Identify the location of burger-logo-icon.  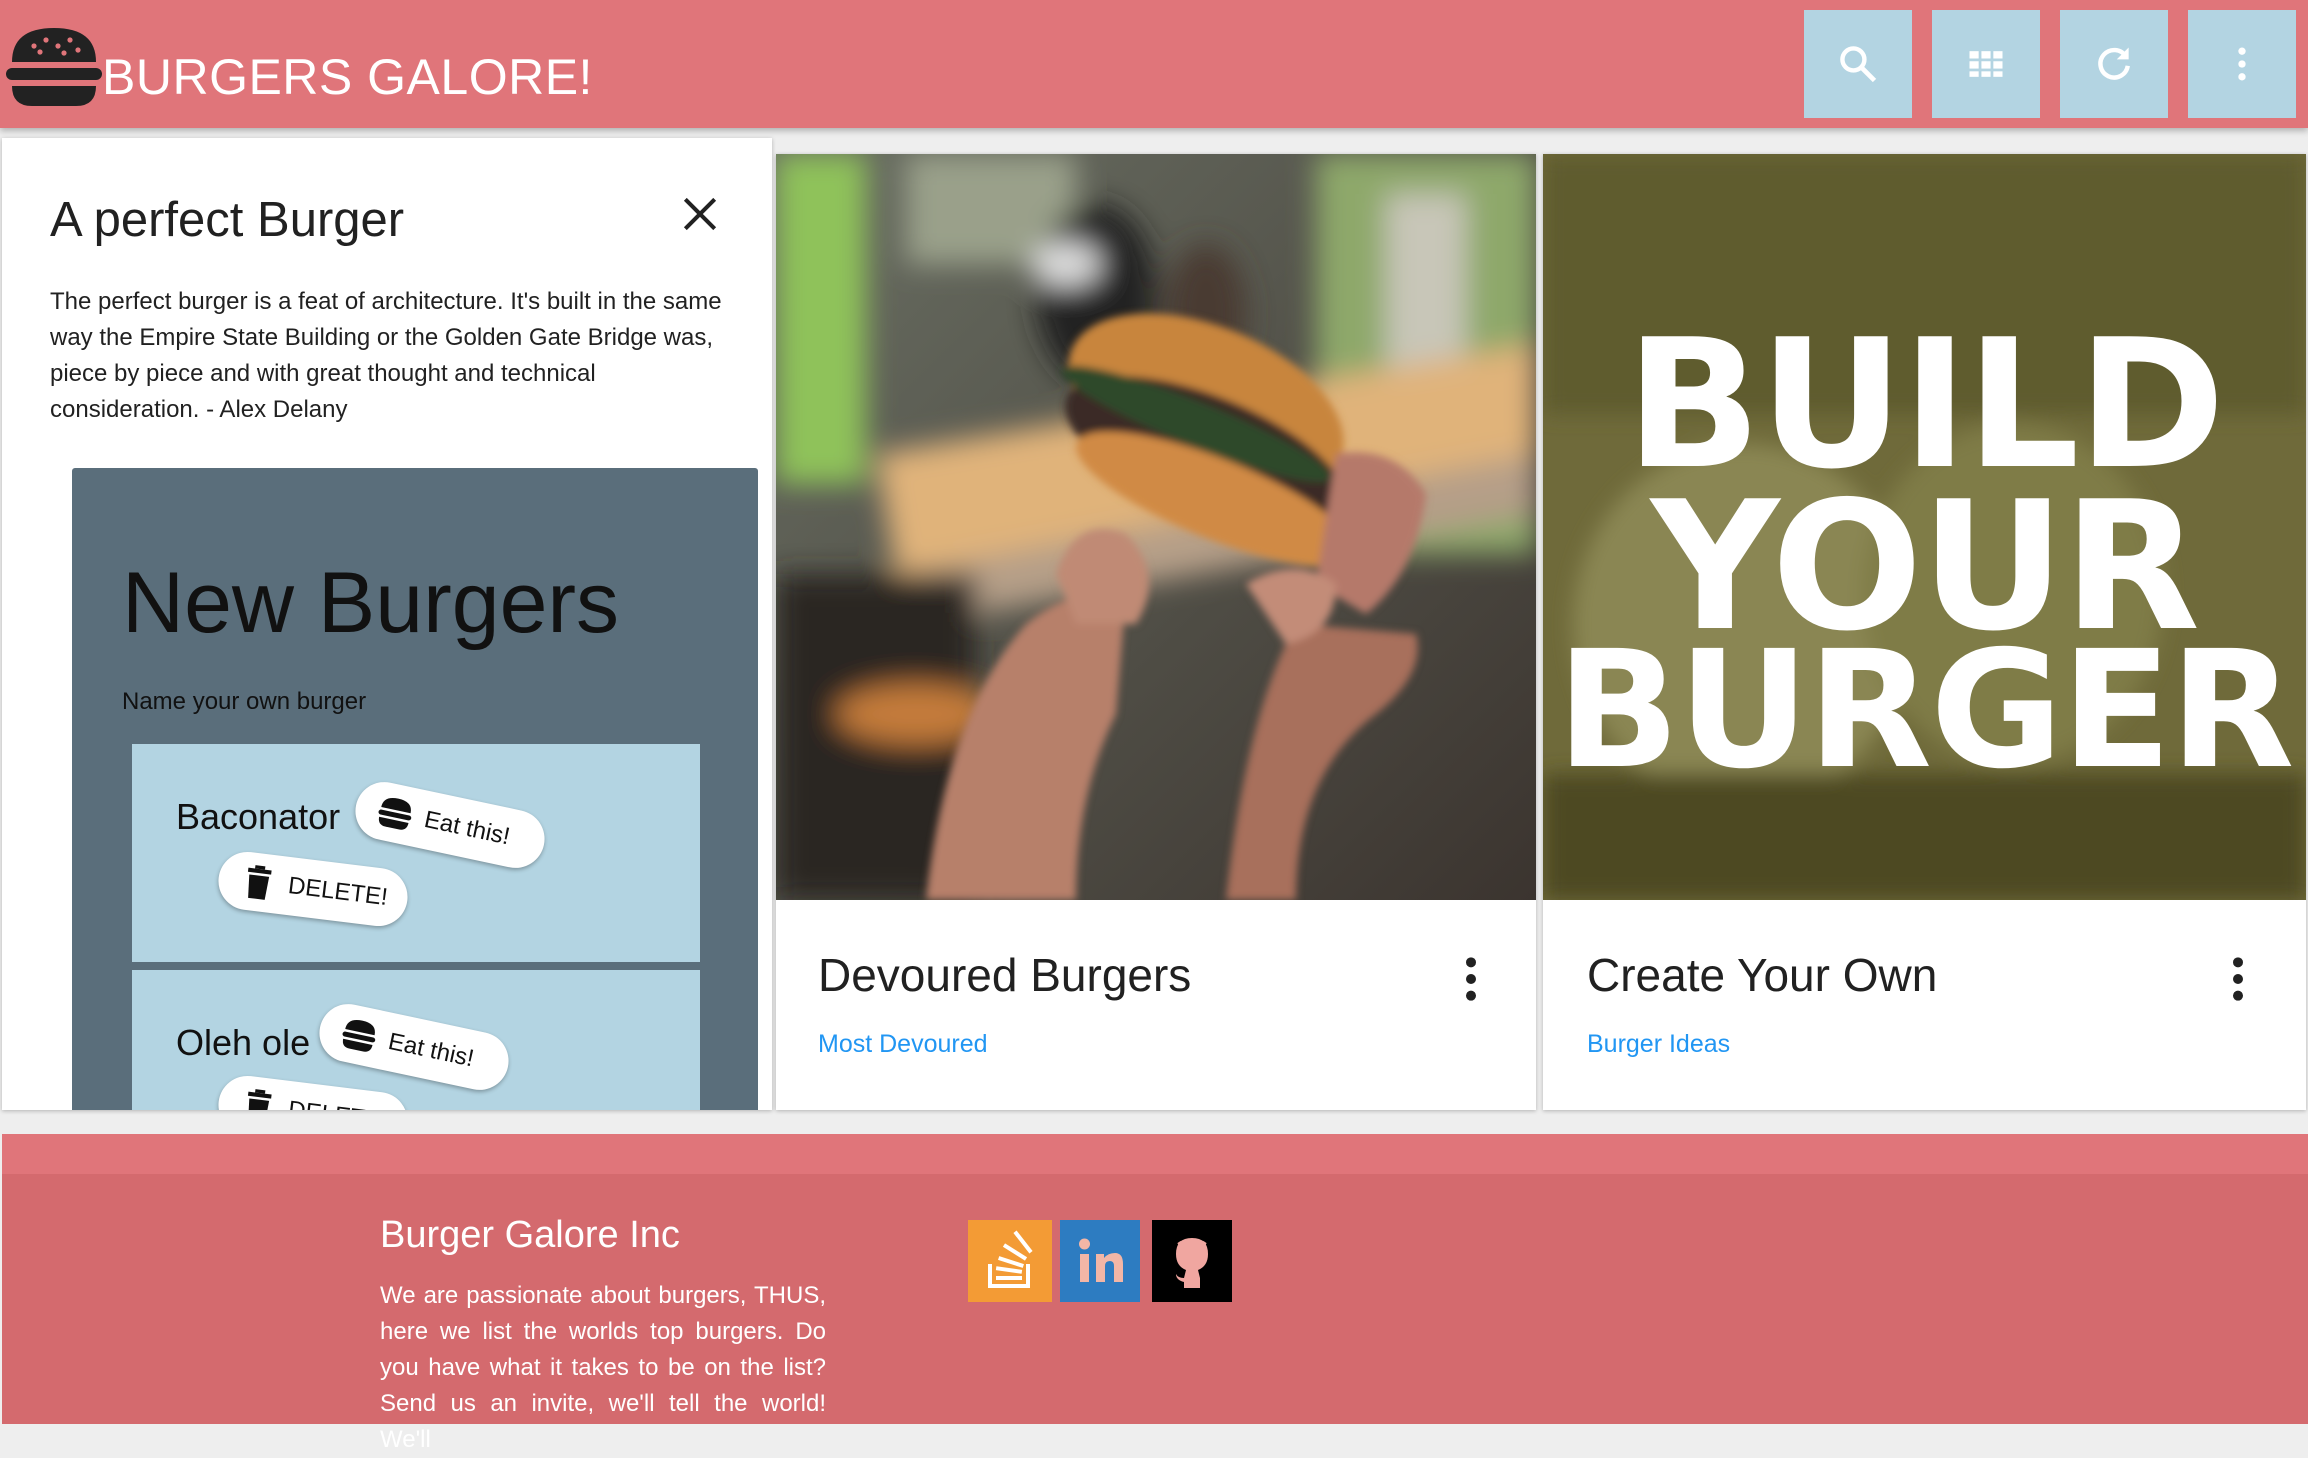
(54, 67).